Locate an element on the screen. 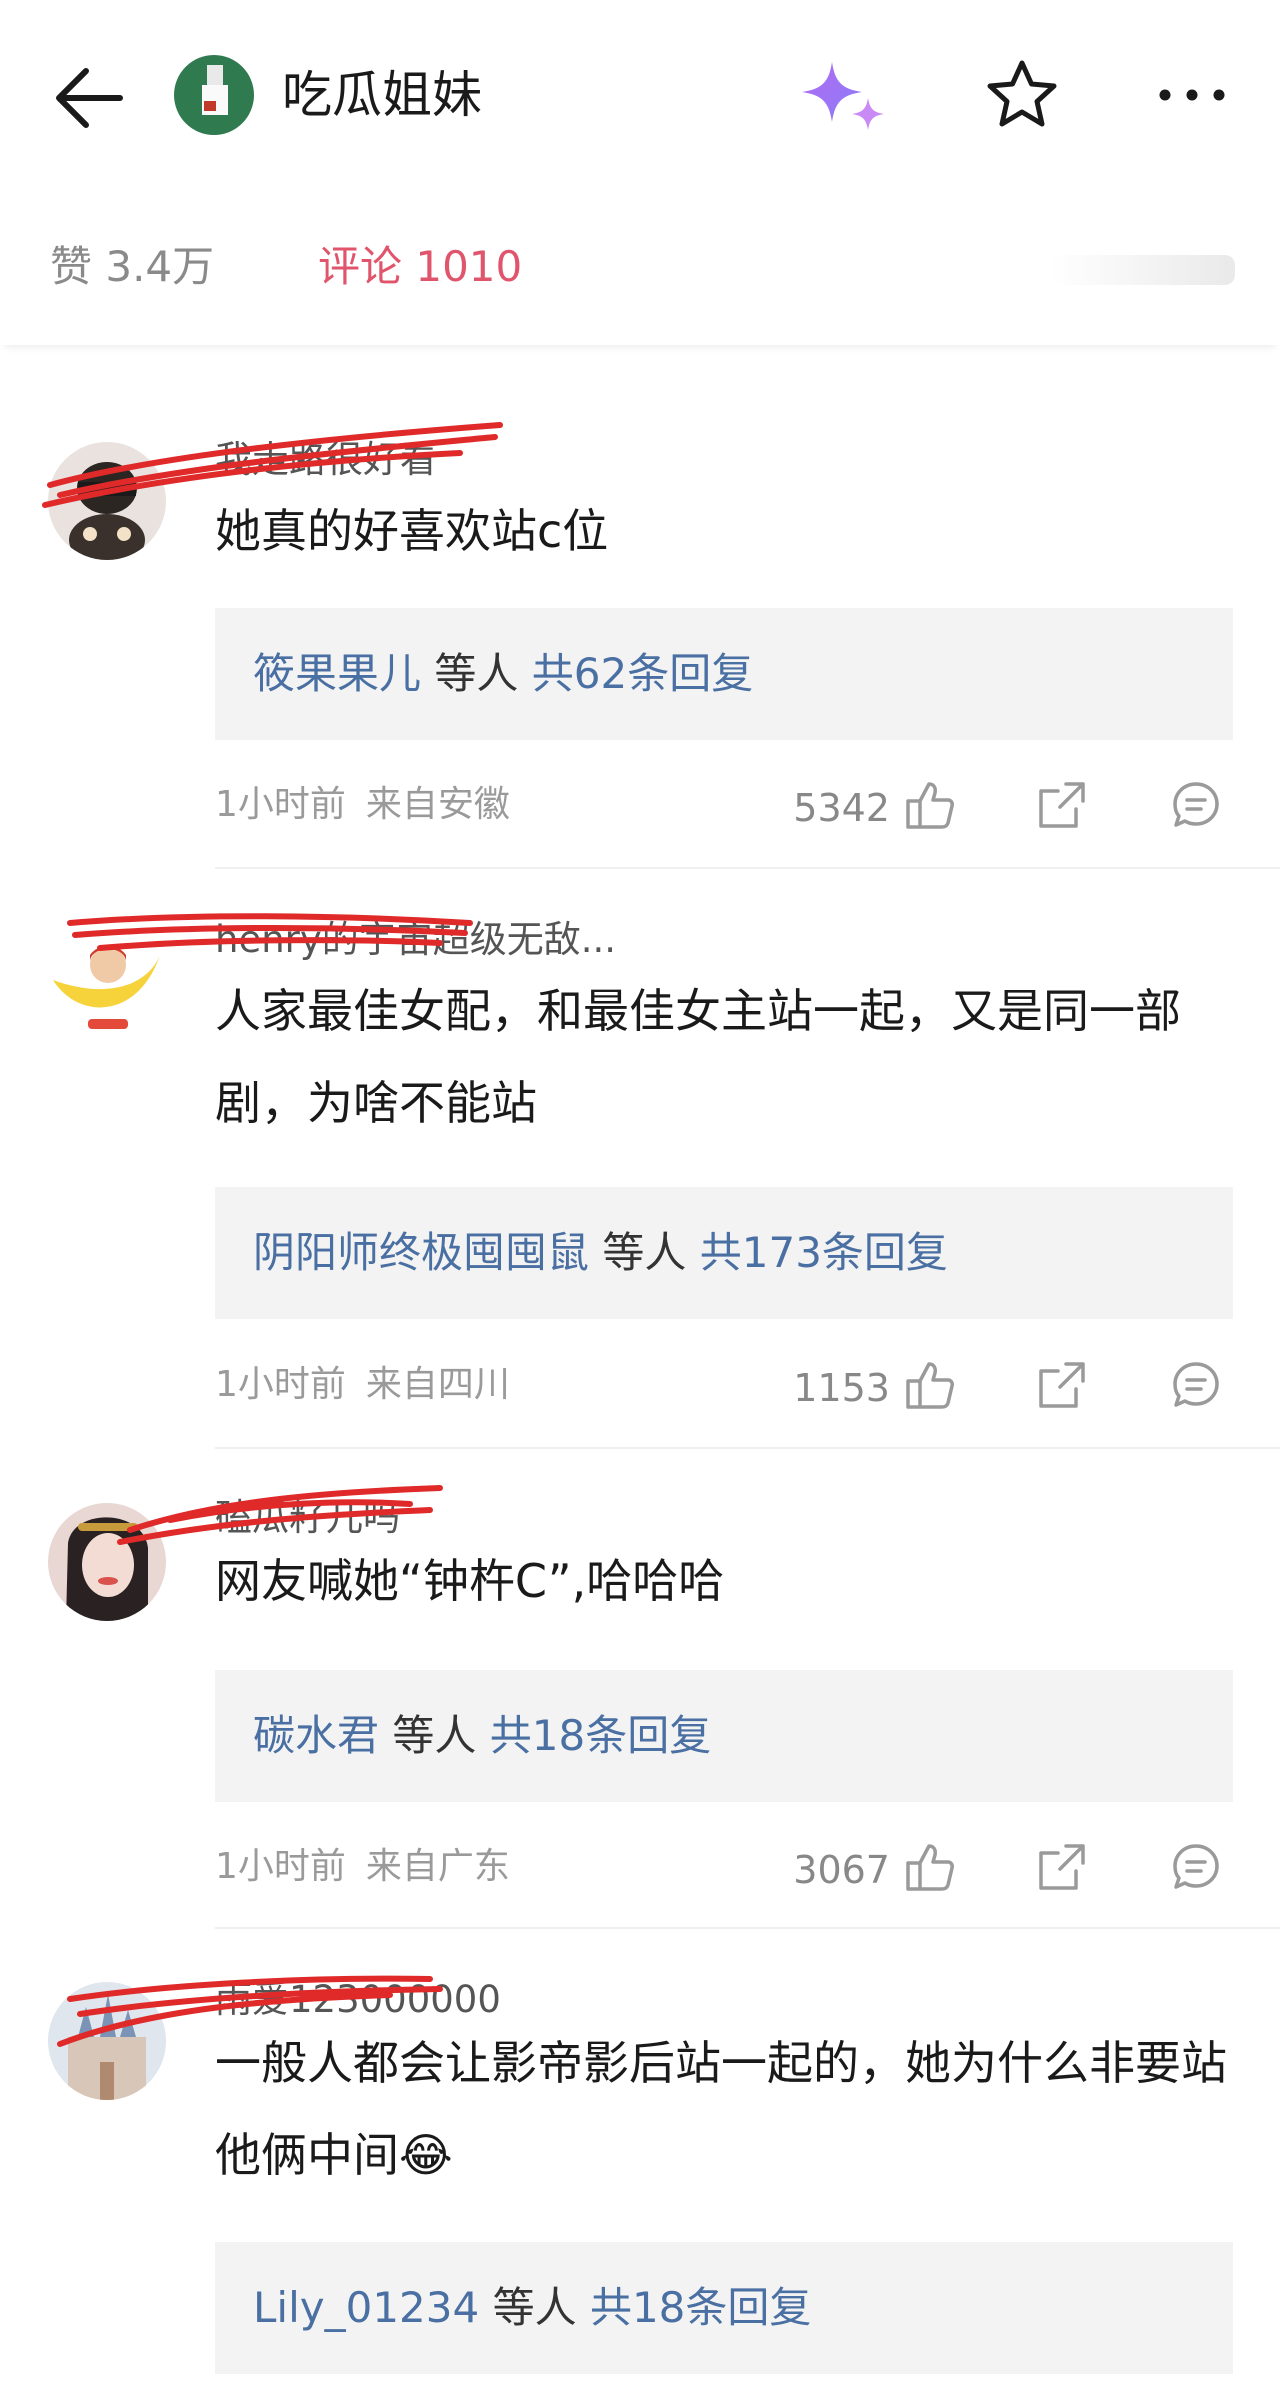 The width and height of the screenshot is (1280, 2388). reply-count-link: 共62条回复 is located at coordinates (642, 673).